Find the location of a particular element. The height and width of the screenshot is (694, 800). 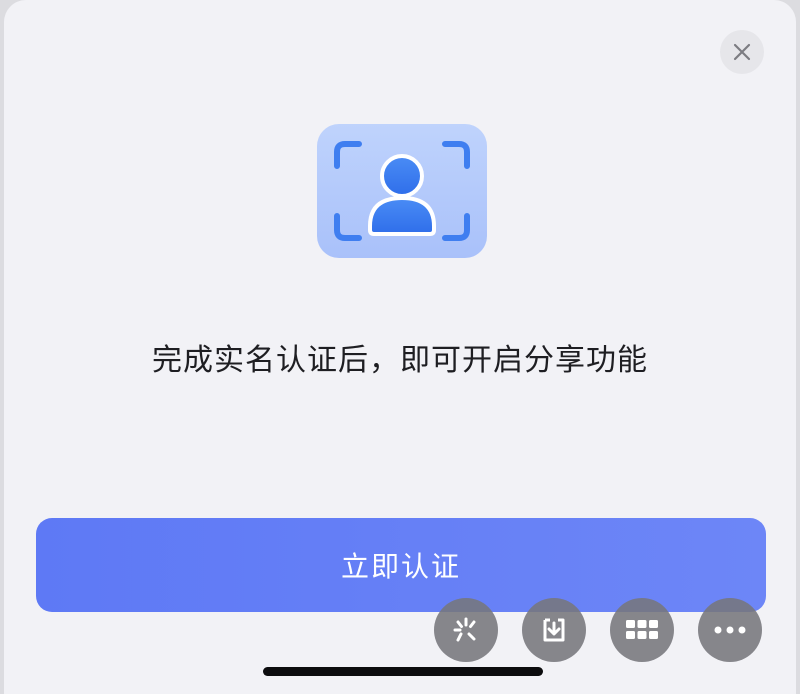

loading-button is located at coordinates (466, 630).